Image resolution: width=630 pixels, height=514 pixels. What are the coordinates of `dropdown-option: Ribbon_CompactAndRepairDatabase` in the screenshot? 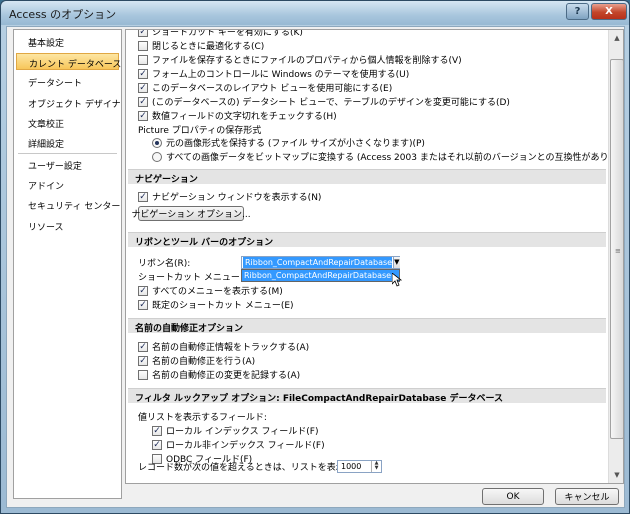 It's located at (320, 275).